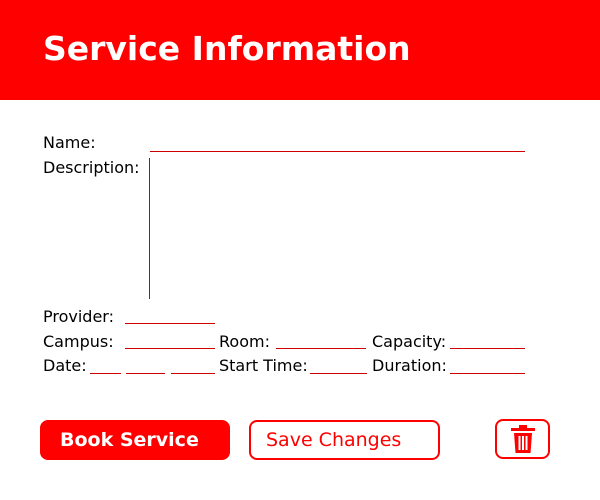 This screenshot has width=600, height=500. I want to click on description-label: Description:, so click(91, 167).